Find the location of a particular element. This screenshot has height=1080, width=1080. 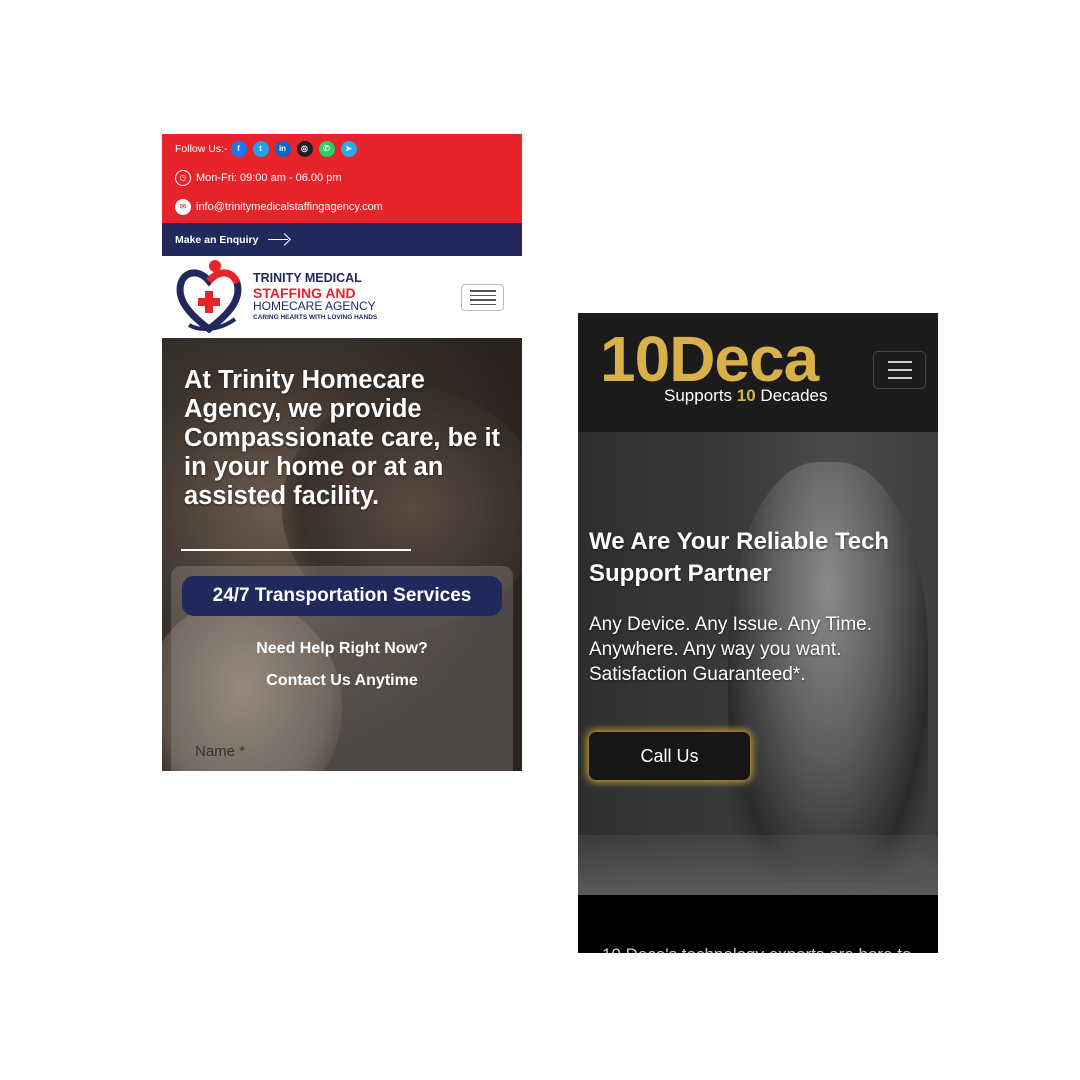

logo-tagline: Supports 10 Decades is located at coordinates (746, 396).